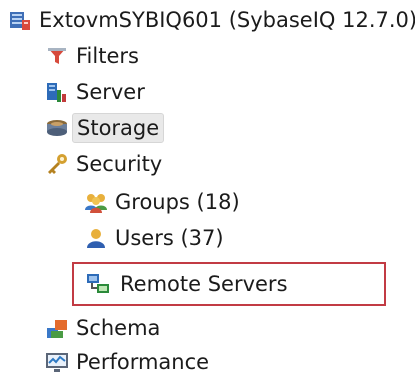 Image resolution: width=415 pixels, height=379 pixels. I want to click on performance-monitor-icon, so click(57, 362).